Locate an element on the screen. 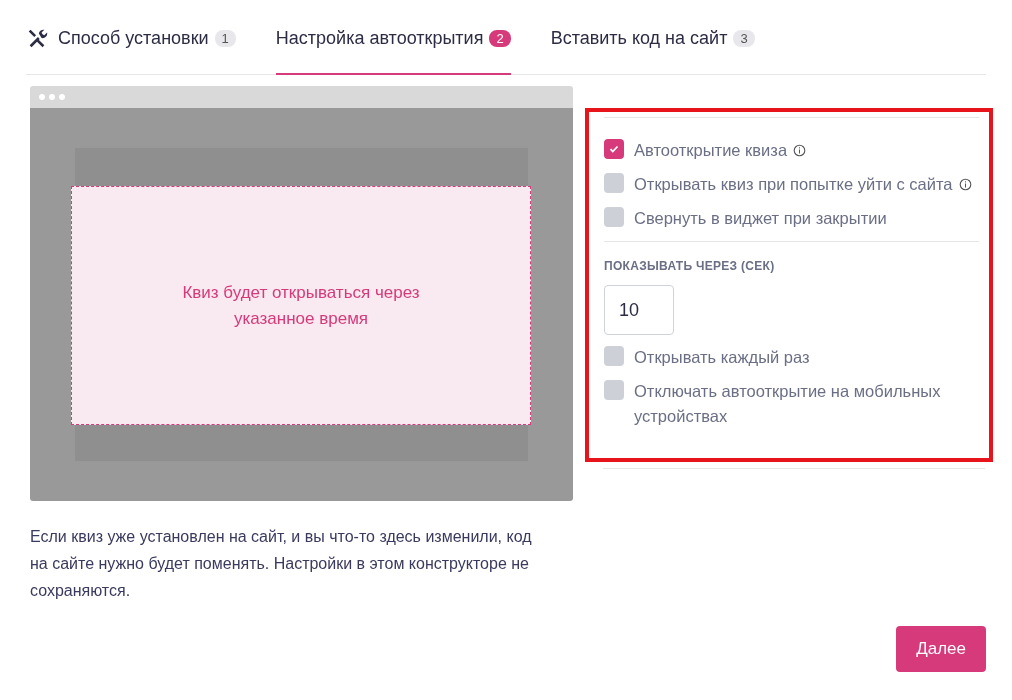 The height and width of the screenshot is (700, 1012). checkmark-icon is located at coordinates (614, 149).